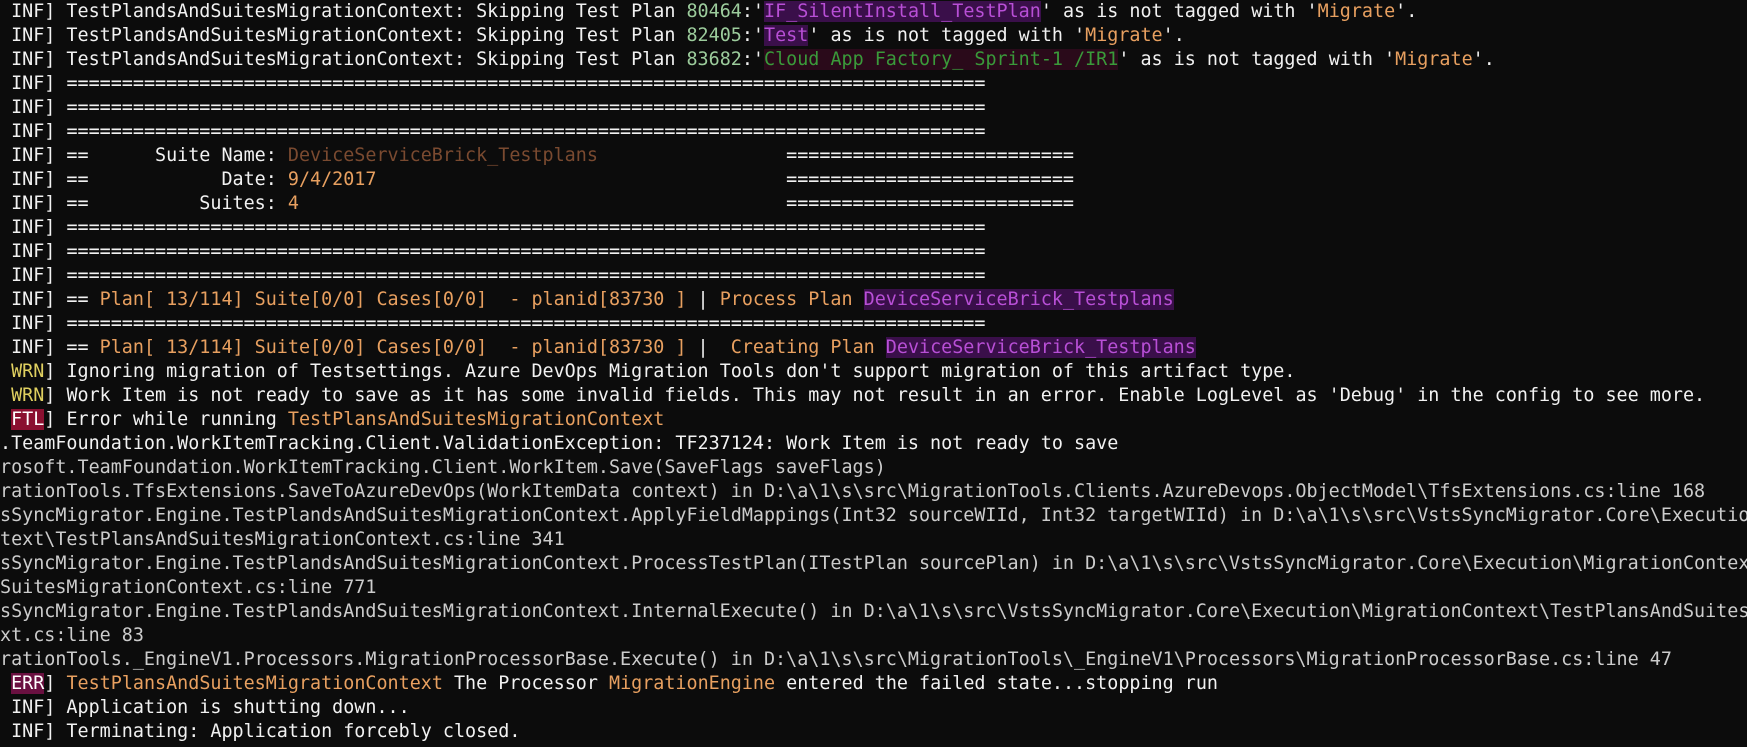  Describe the element at coordinates (873, 588) in the screenshot. I see `console-line: SuitesMigrationContext.cs:line 771` at that location.